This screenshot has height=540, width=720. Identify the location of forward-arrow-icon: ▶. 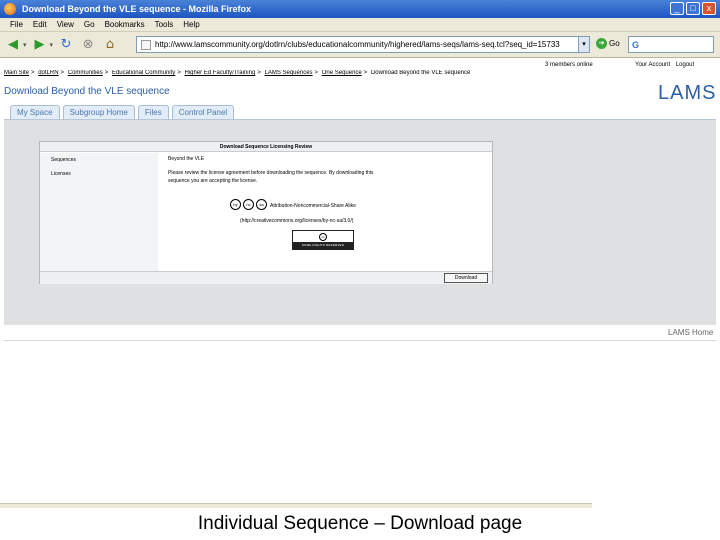
(40, 45).